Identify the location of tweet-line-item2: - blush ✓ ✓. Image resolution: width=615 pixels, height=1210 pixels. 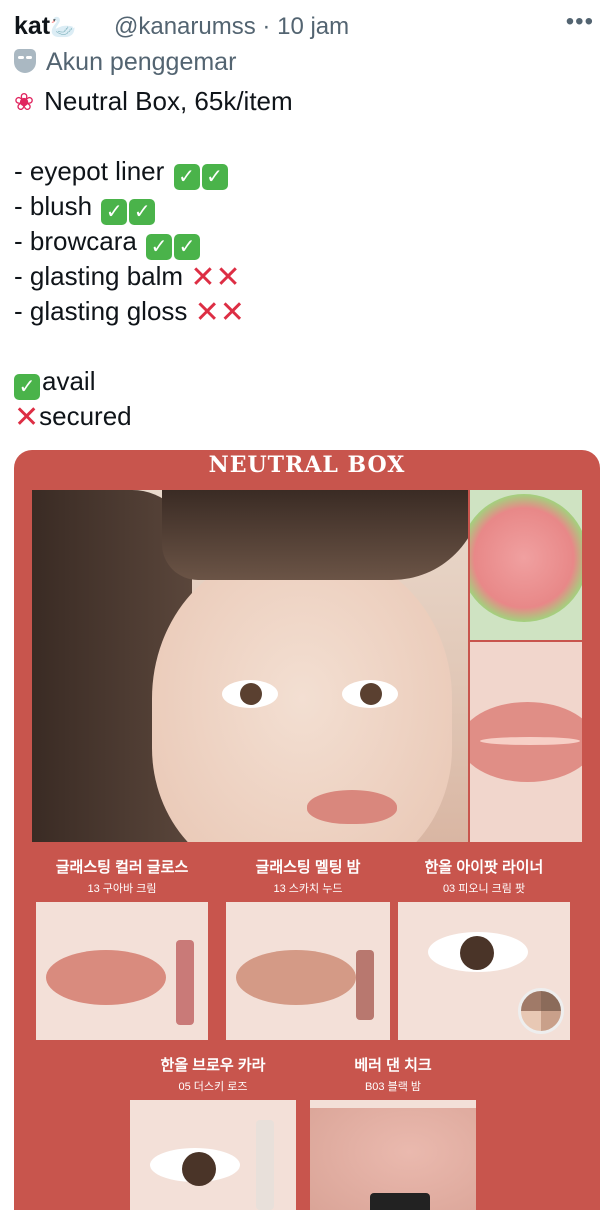
(85, 207).